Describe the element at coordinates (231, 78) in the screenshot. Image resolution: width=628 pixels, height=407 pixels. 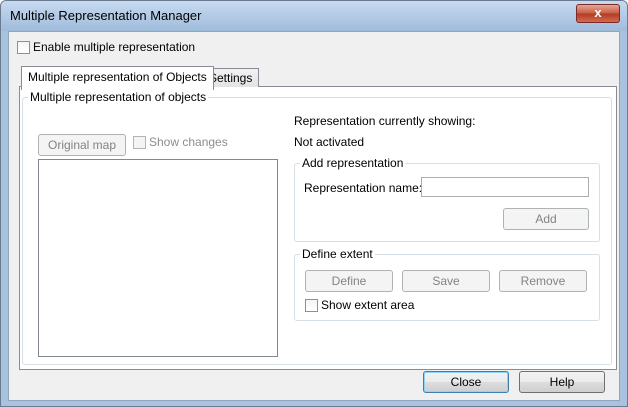
I see `tab-label: Settings` at that location.